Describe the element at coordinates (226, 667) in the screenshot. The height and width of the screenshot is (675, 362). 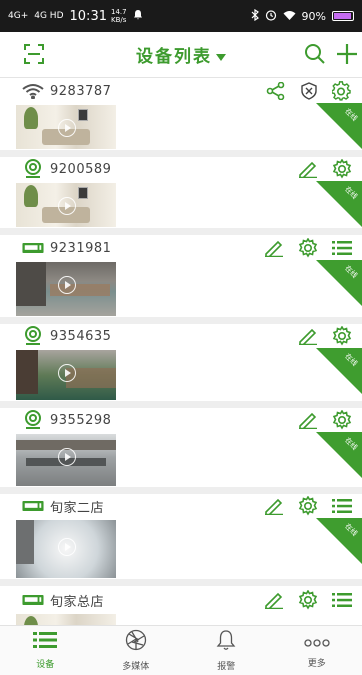
I see `tab-label: 报警` at that location.